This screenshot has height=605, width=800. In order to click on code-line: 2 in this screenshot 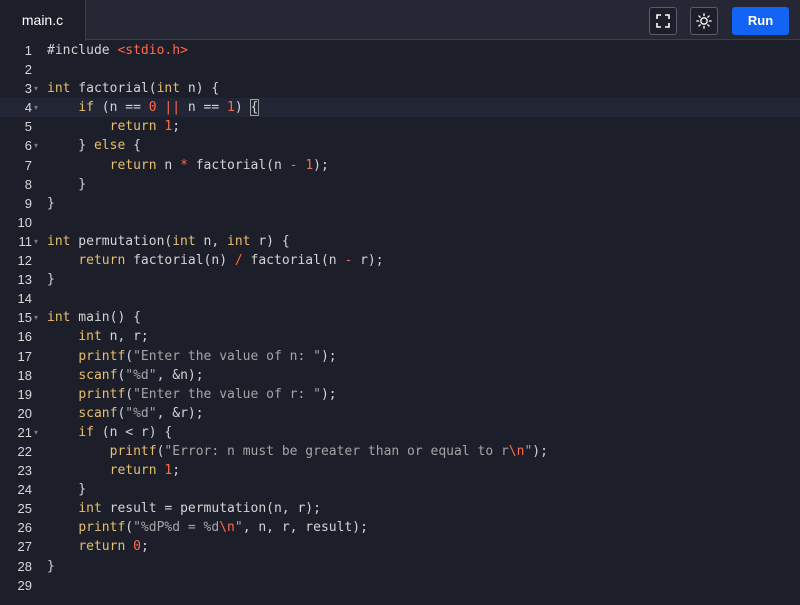, I will do `click(400, 69)`.